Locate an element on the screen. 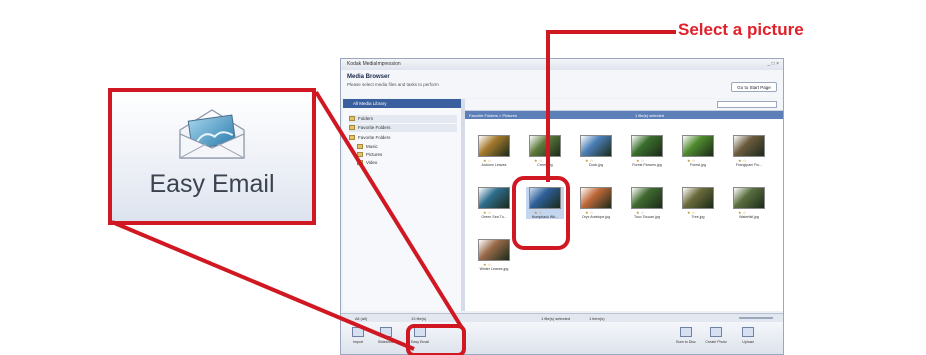  selected-picture-highlight is located at coordinates (541, 213).